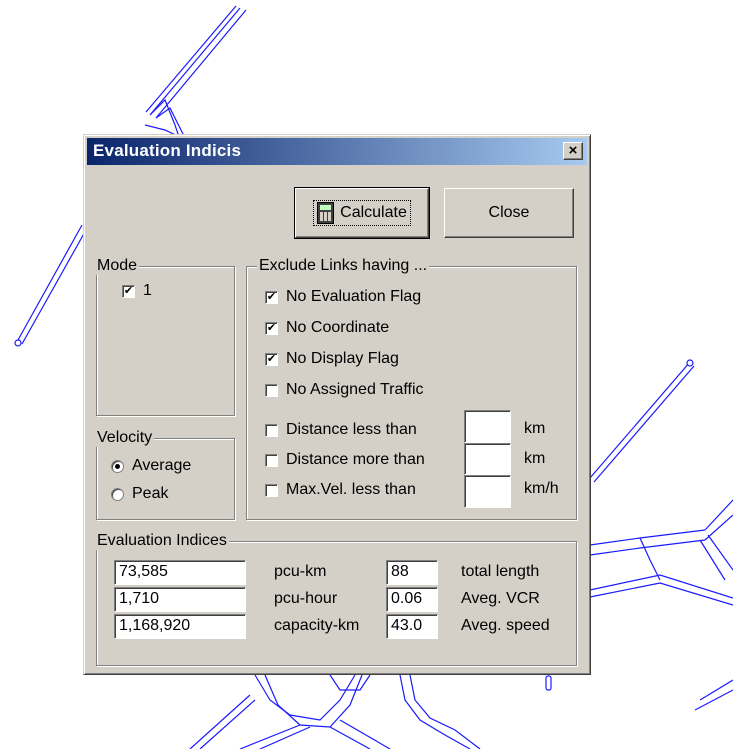 This screenshot has height=749, width=733. I want to click on exclude-no-coordinate: ✔ No Coordinate, so click(327, 328).